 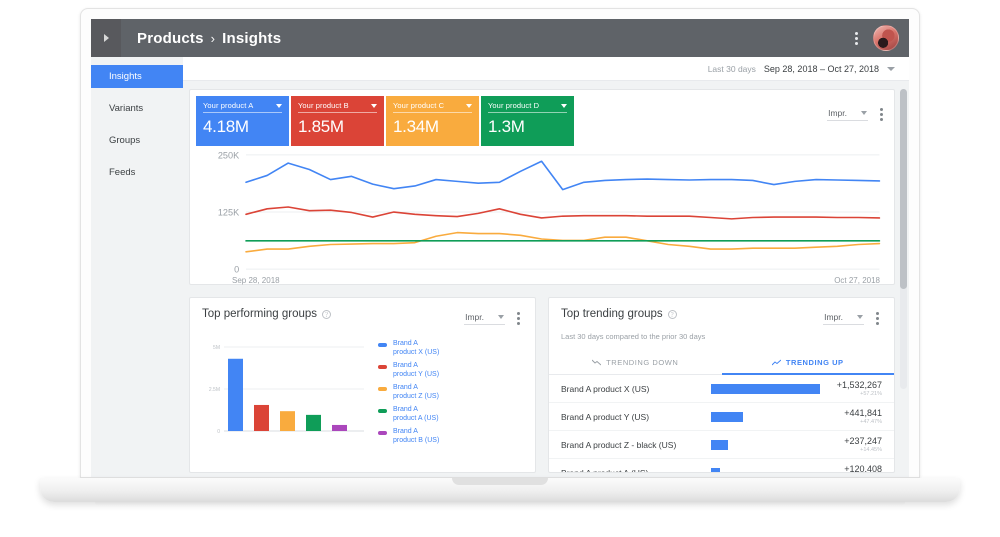 What do you see at coordinates (323, 105) in the screenshot?
I see `metric-tile-name: Your product B` at bounding box center [323, 105].